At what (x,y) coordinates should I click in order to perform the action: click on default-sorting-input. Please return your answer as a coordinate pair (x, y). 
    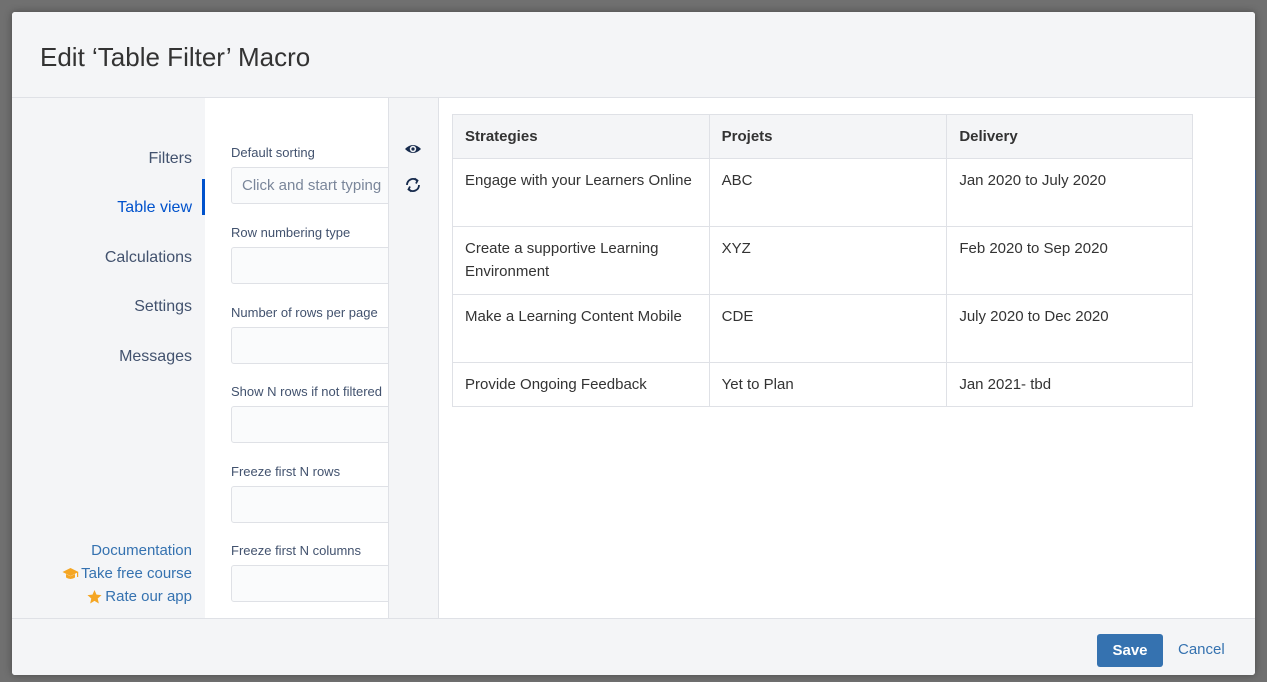
    Looking at the image, I should click on (309, 185).